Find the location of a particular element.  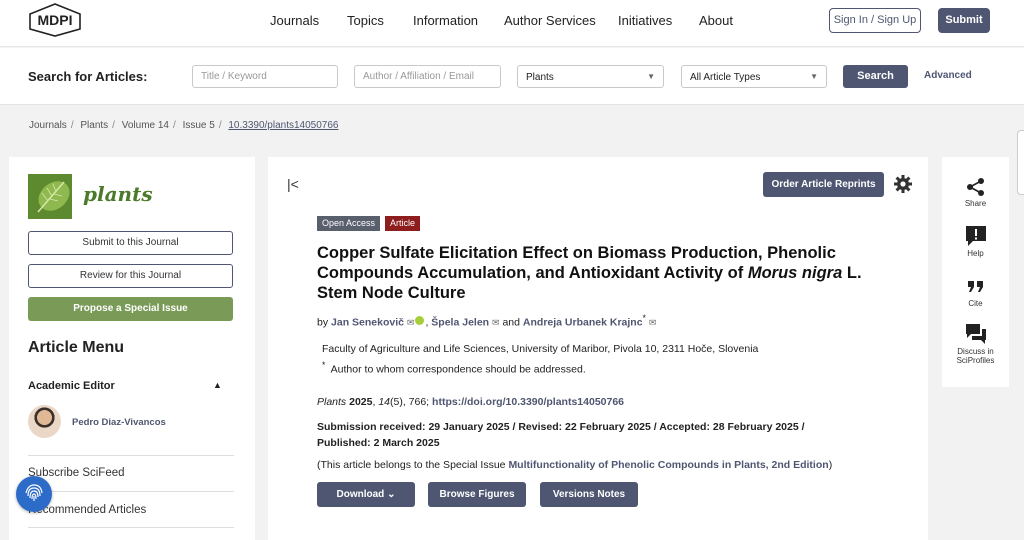

signin-button: Sign In / Sign Up is located at coordinates (875, 20).